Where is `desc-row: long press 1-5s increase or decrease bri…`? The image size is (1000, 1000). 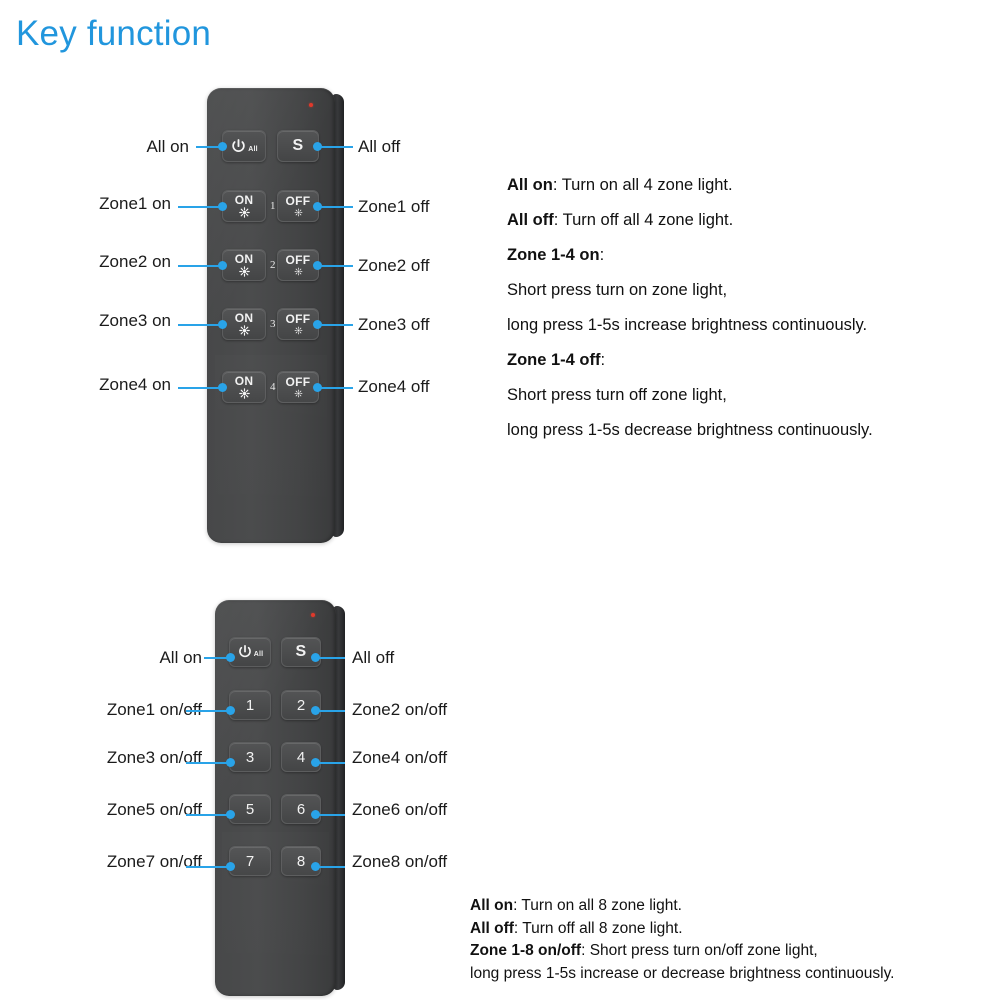
desc-row: long press 1-5s increase or decrease bri… is located at coordinates (730, 974).